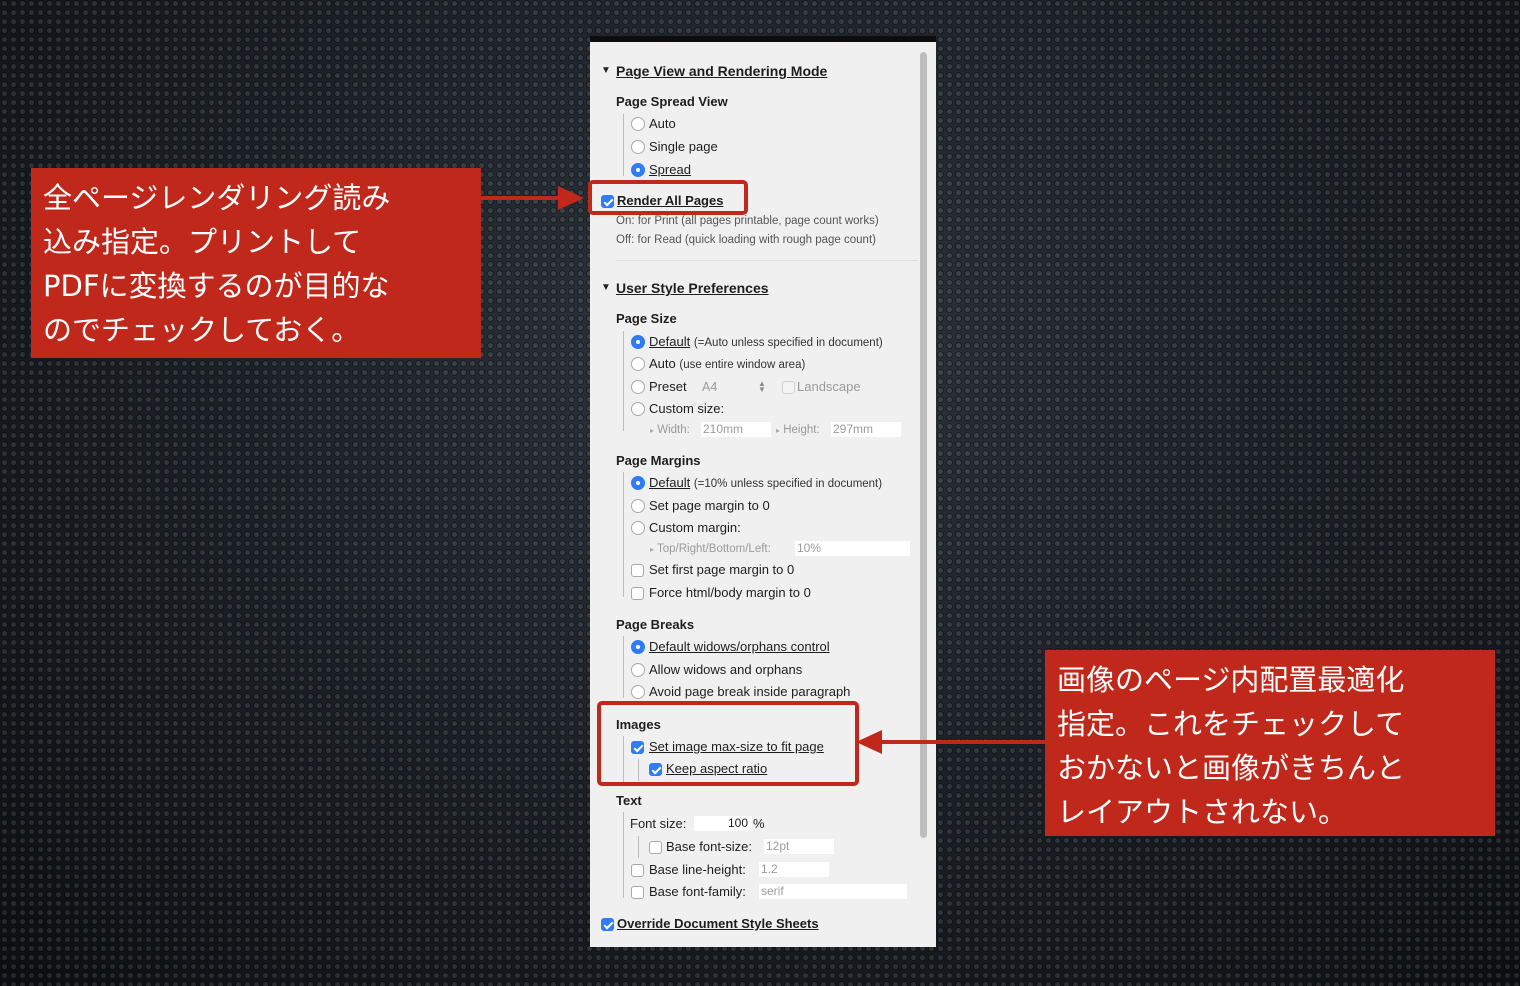 The width and height of the screenshot is (1520, 986). What do you see at coordinates (697, 892) in the screenshot?
I see `font-family-label: Base font-family:` at bounding box center [697, 892].